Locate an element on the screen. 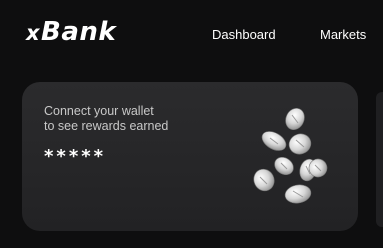 This screenshot has width=383, height=248. nav-dashboard-link: Dashboard is located at coordinates (244, 34).